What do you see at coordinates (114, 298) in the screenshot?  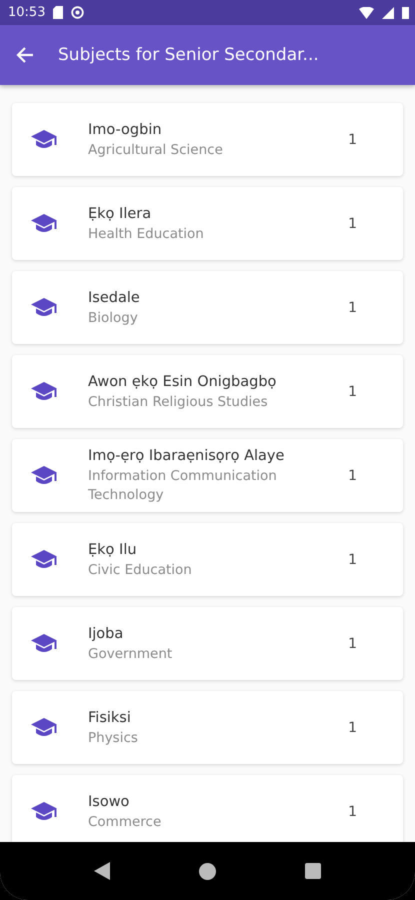 I see `subject-name: Isedale` at bounding box center [114, 298].